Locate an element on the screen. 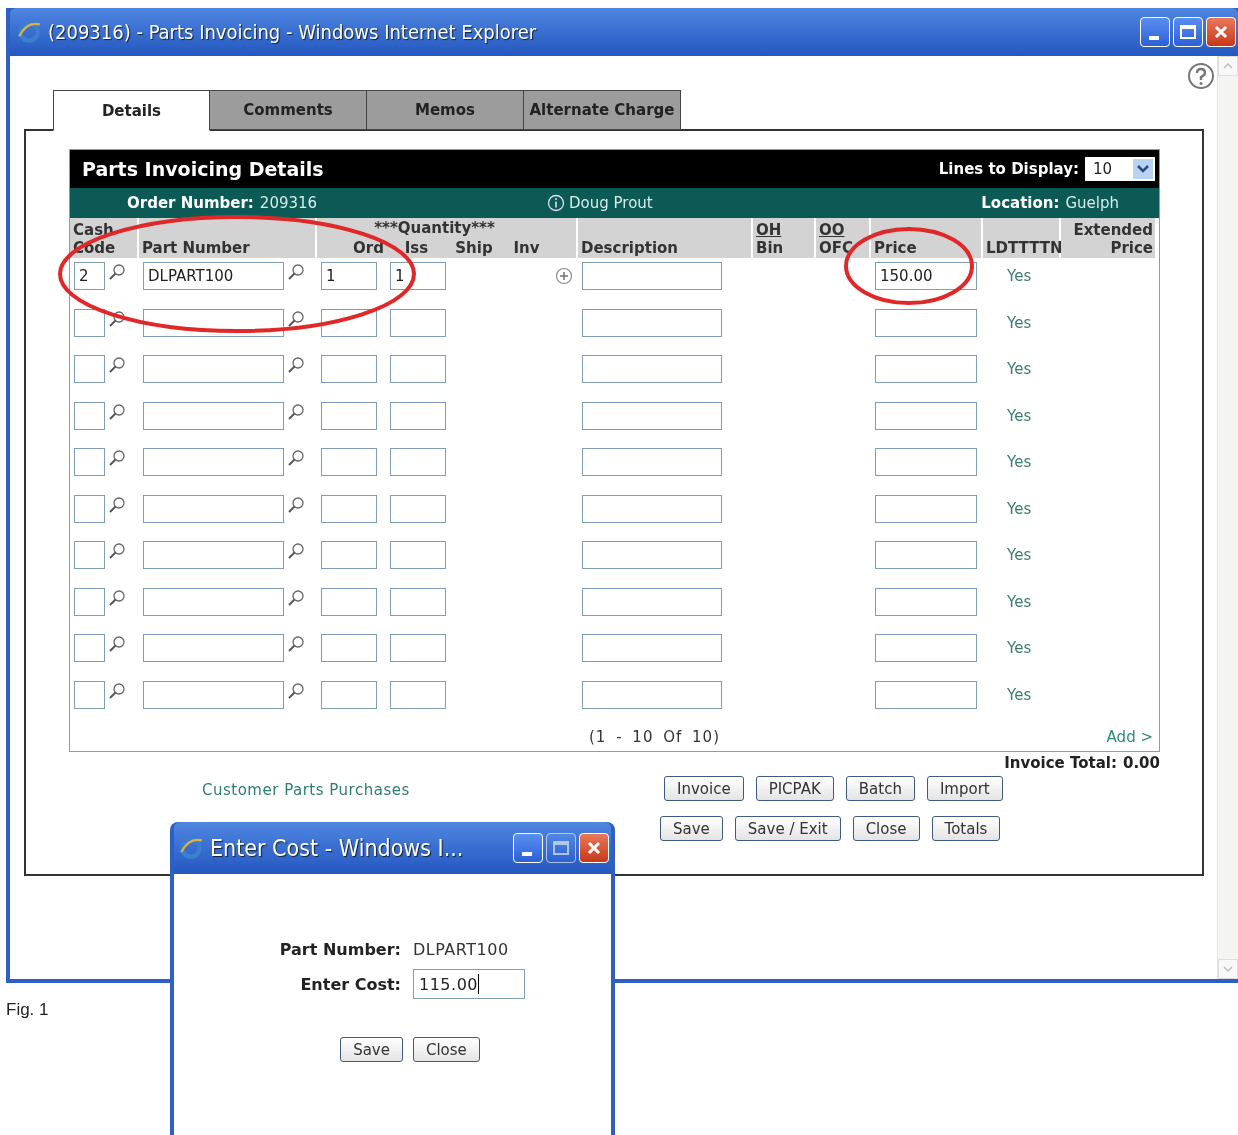 This screenshot has width=1238, height=1135. customer-parts-link: Customer Parts Purchases is located at coordinates (306, 790).